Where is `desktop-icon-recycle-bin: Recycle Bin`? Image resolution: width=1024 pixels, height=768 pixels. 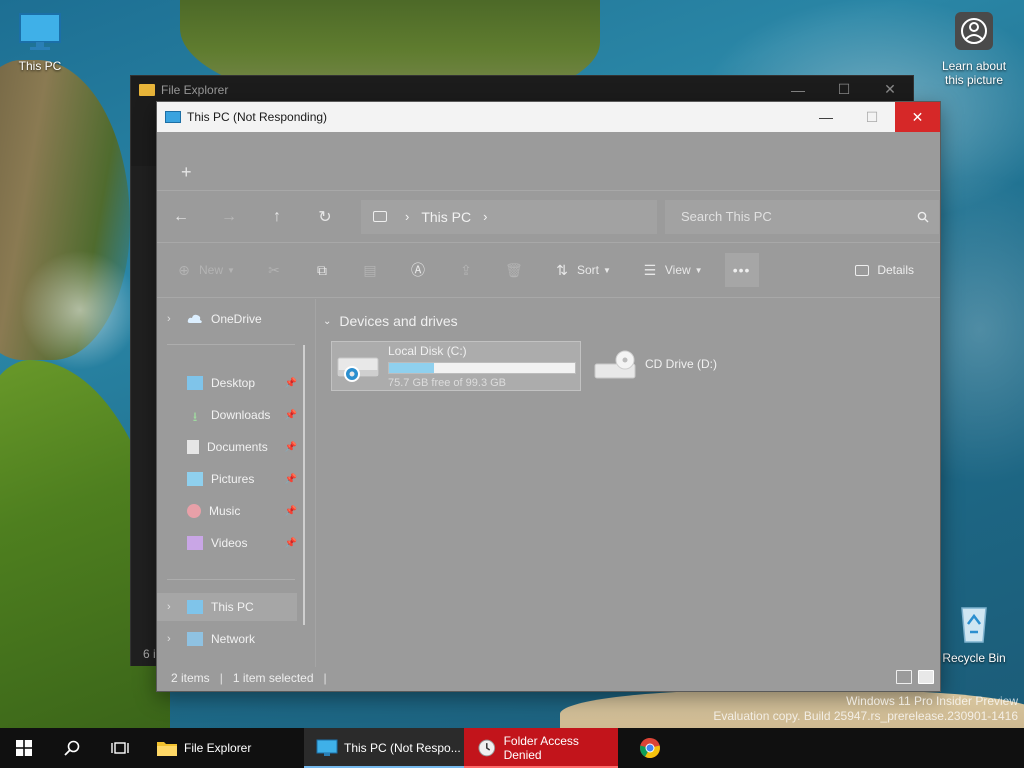 desktop-icon-recycle-bin: Recycle Bin is located at coordinates (974, 634).